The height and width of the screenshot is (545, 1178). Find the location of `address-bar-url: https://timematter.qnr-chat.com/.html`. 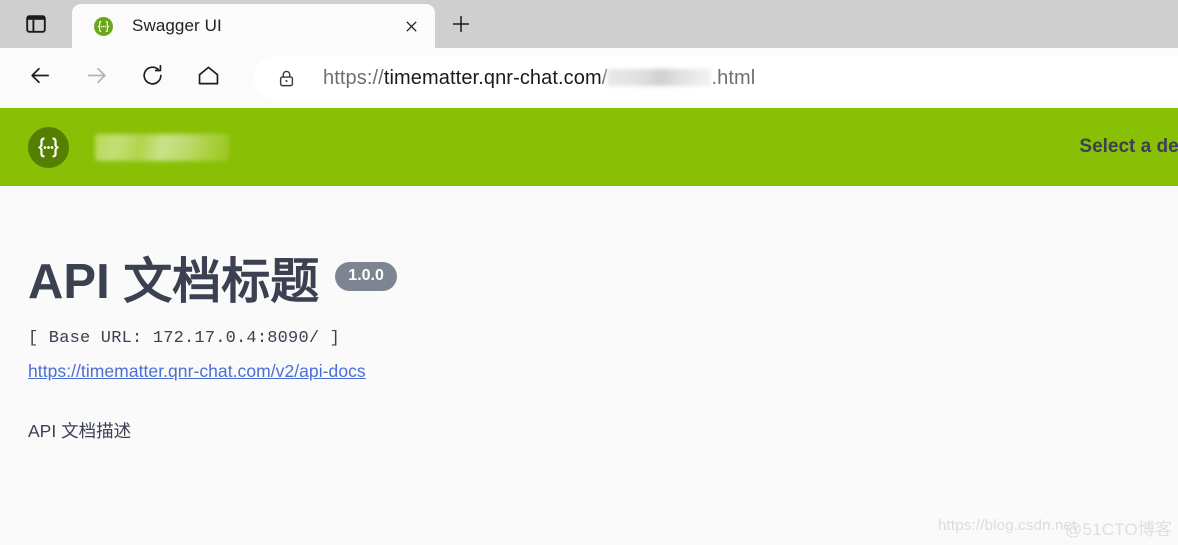

address-bar-url: https://timematter.qnr-chat.com/.html is located at coordinates (539, 78).